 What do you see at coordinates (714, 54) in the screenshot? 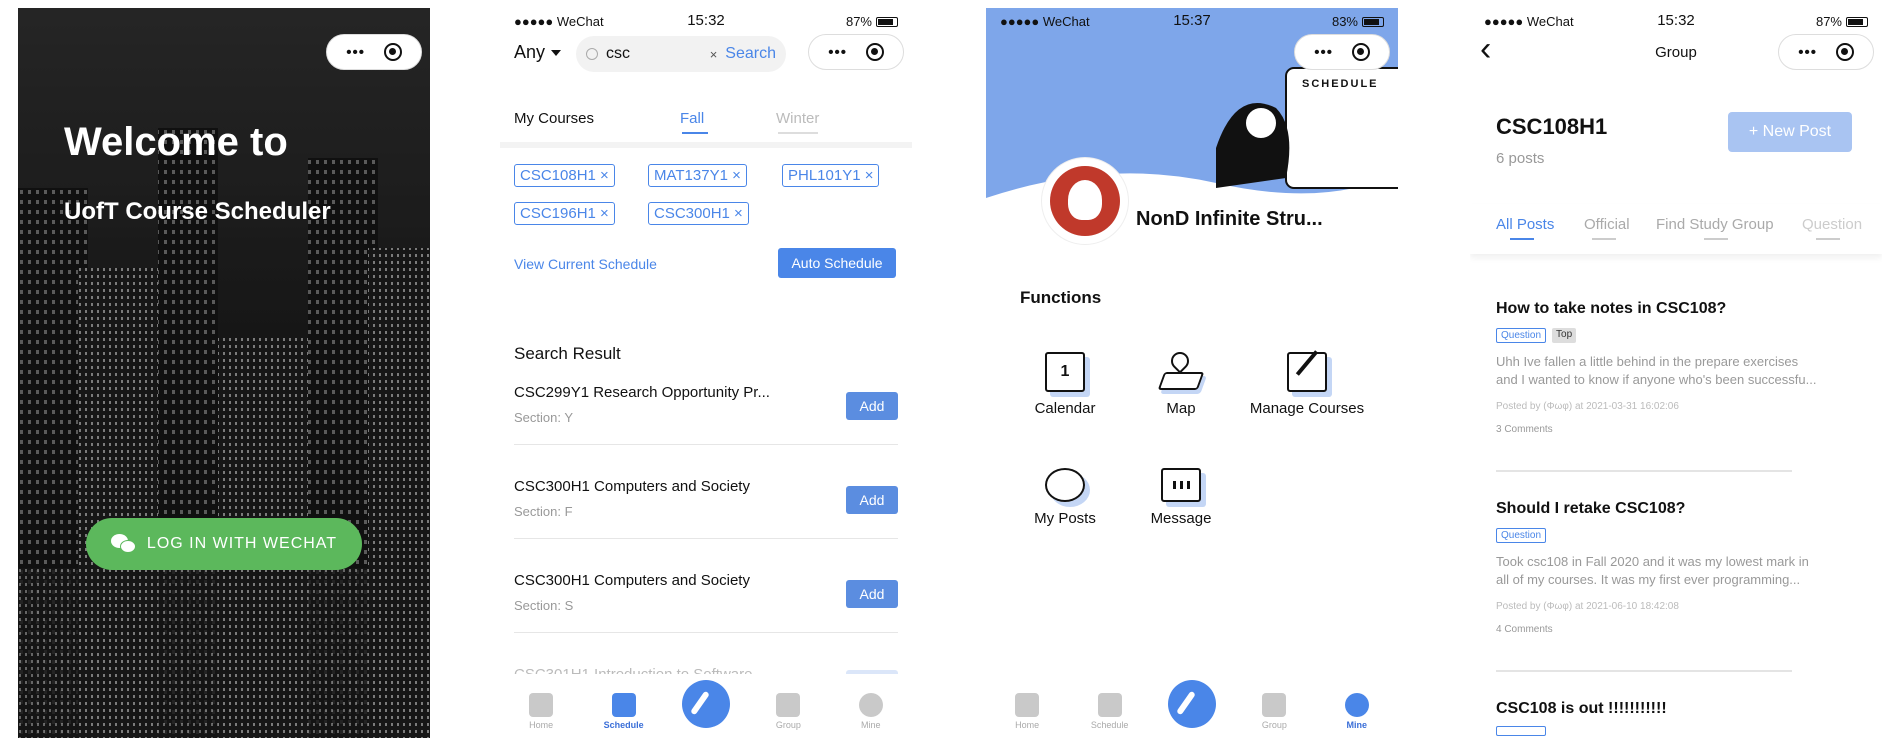
I see `clear-search-icon: ×` at bounding box center [714, 54].